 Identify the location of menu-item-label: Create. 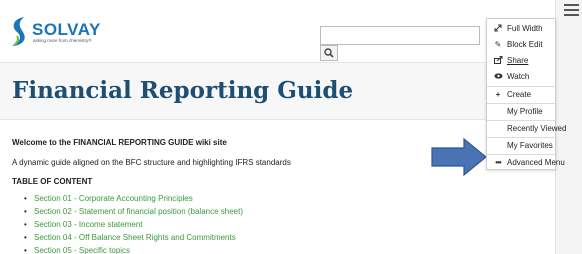
(519, 94).